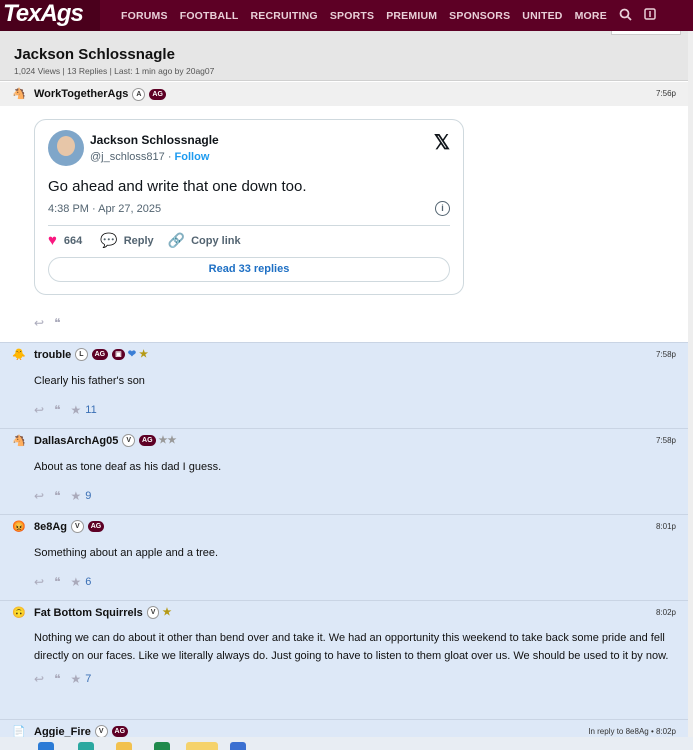 This screenshot has width=693, height=750. Describe the element at coordinates (344, 410) in the screenshot. I see `post-actions: ↩ ❝ ★ 11` at that location.